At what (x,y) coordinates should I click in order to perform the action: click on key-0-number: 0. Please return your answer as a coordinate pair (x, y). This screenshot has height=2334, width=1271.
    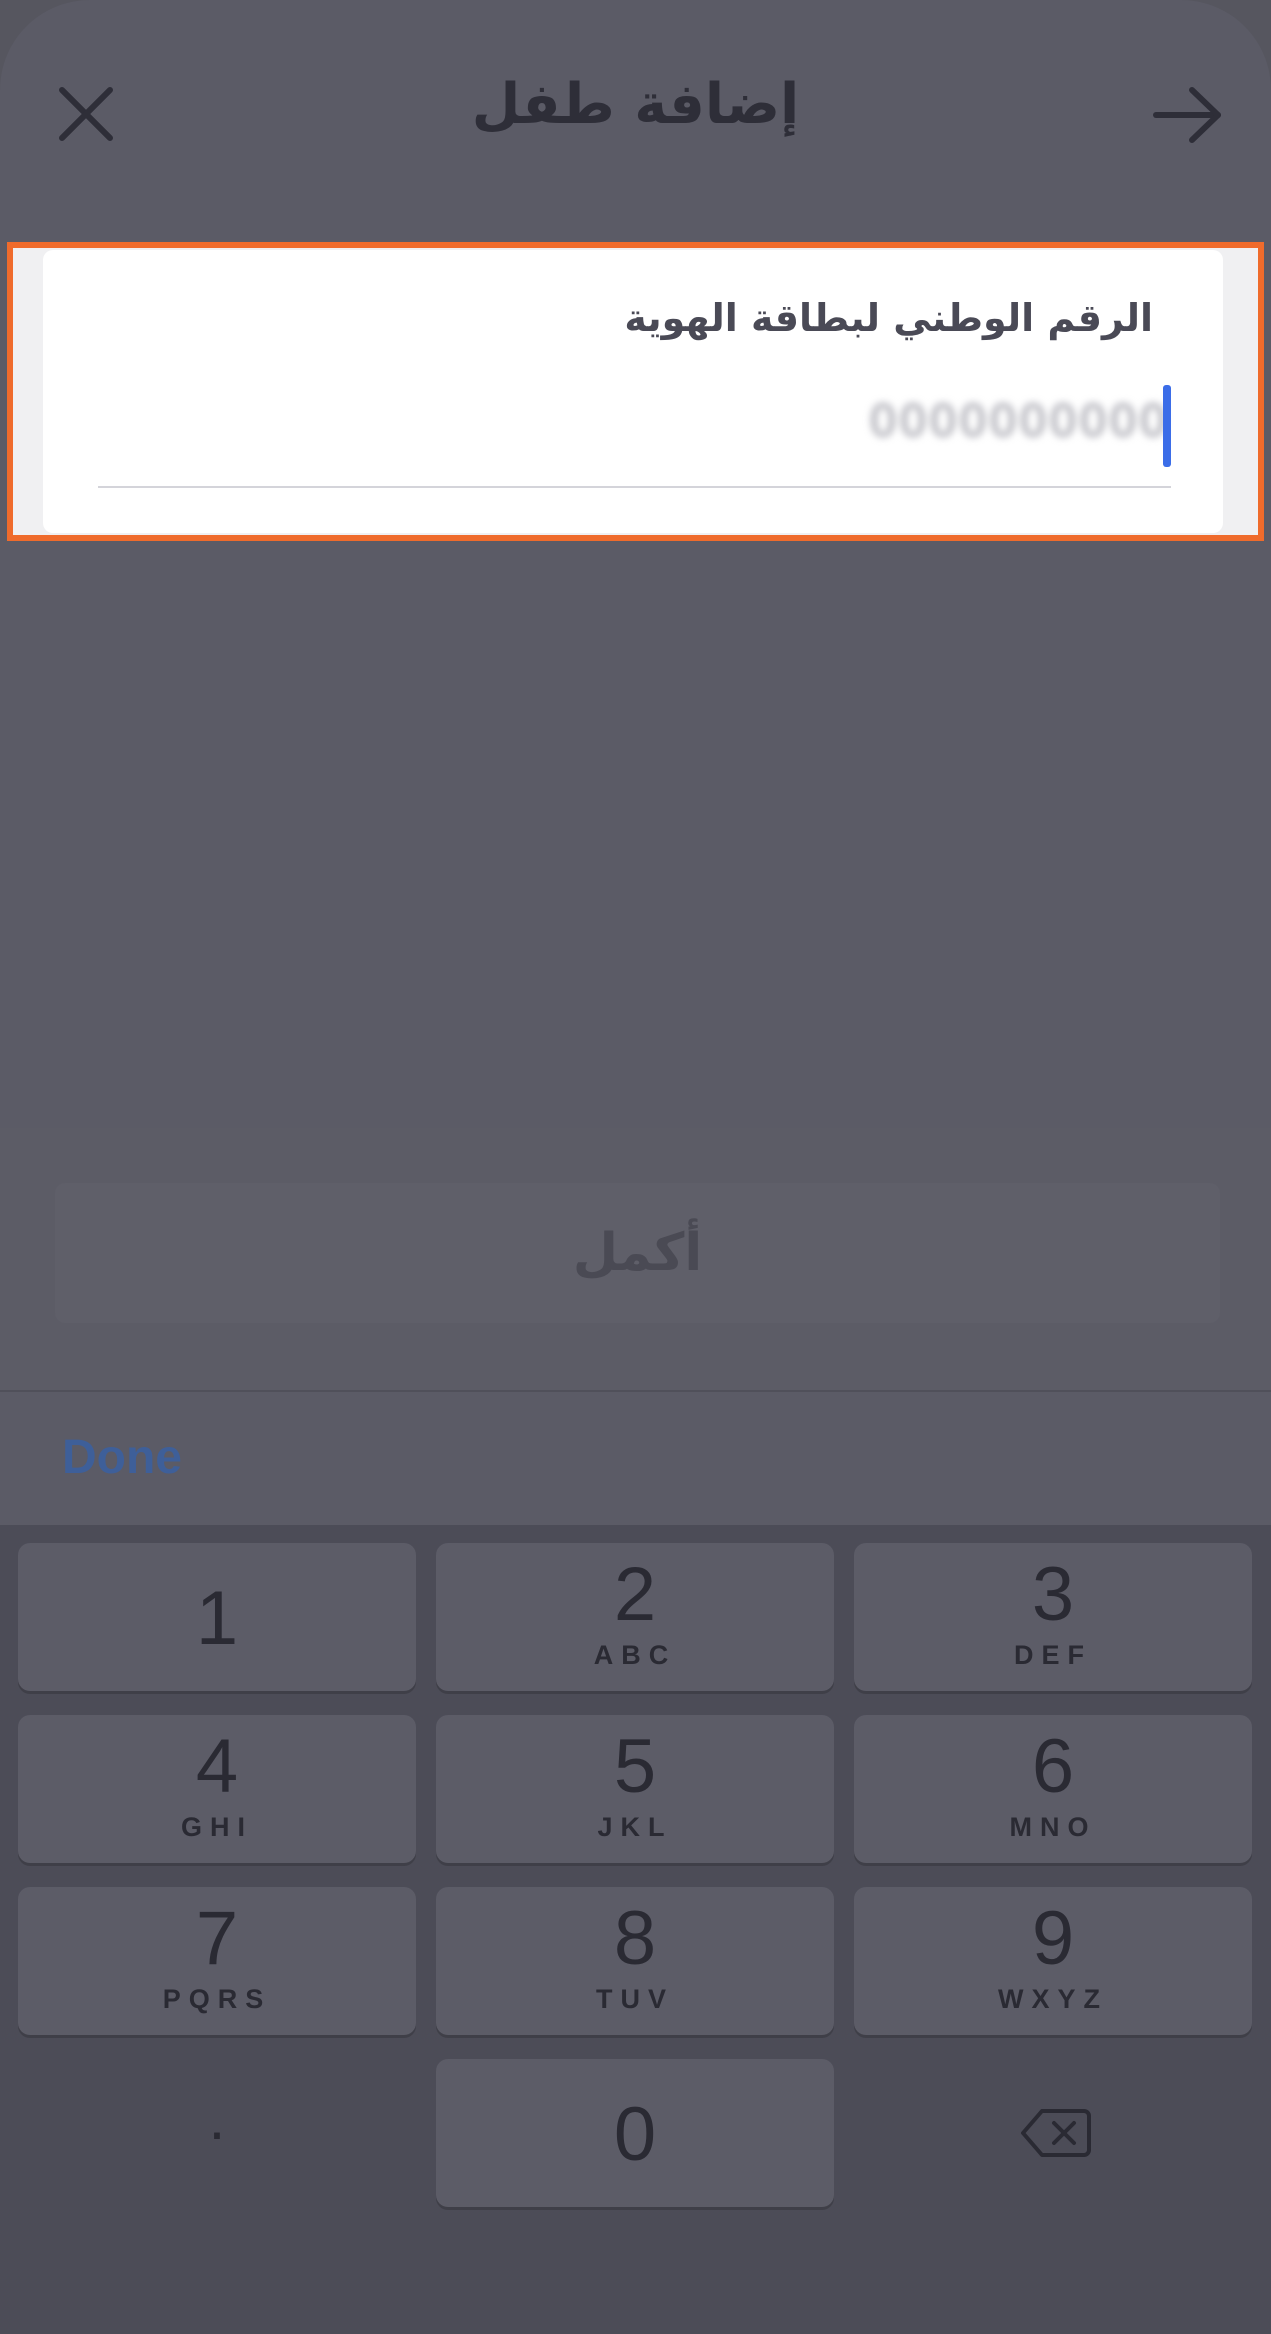
    Looking at the image, I should click on (635, 2134).